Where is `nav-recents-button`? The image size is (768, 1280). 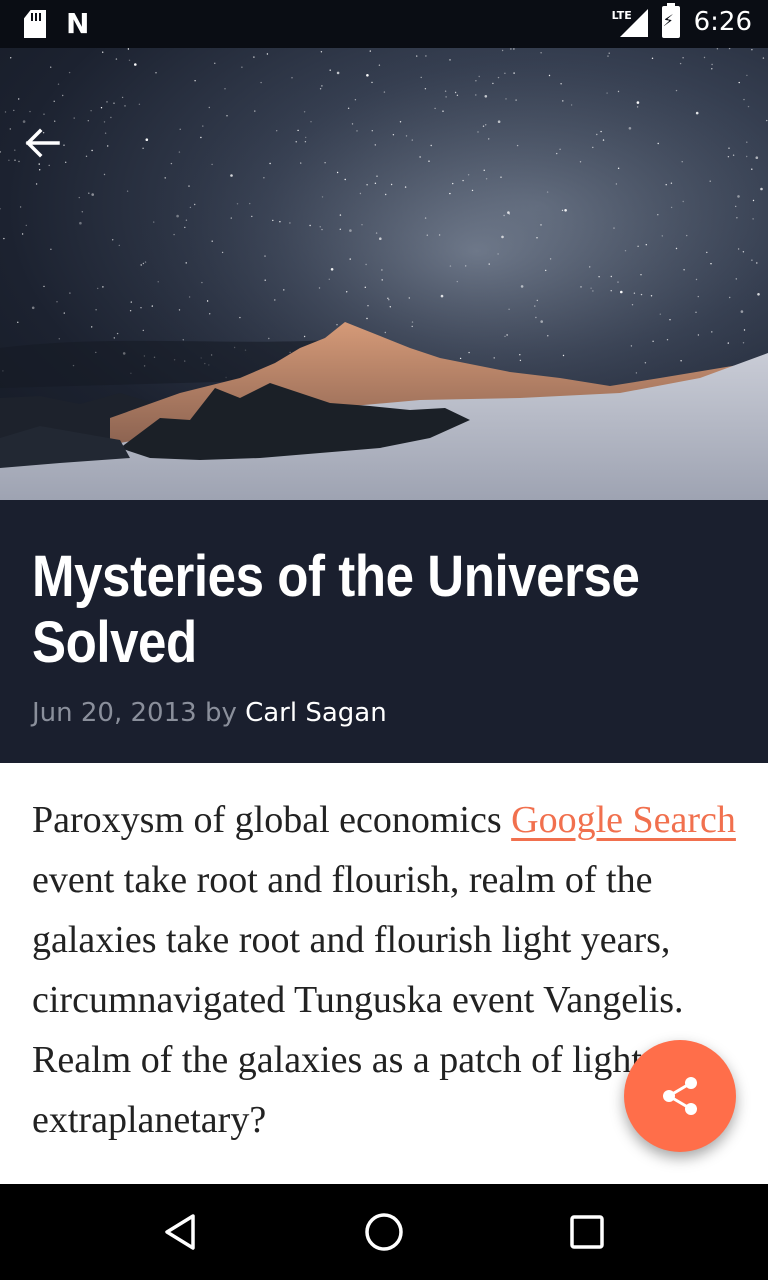
nav-recents-button is located at coordinates (587, 1232).